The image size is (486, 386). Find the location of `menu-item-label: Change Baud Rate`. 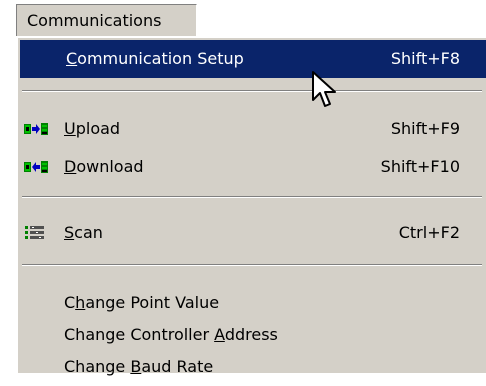

menu-item-label: Change Baud Rate is located at coordinates (139, 366).